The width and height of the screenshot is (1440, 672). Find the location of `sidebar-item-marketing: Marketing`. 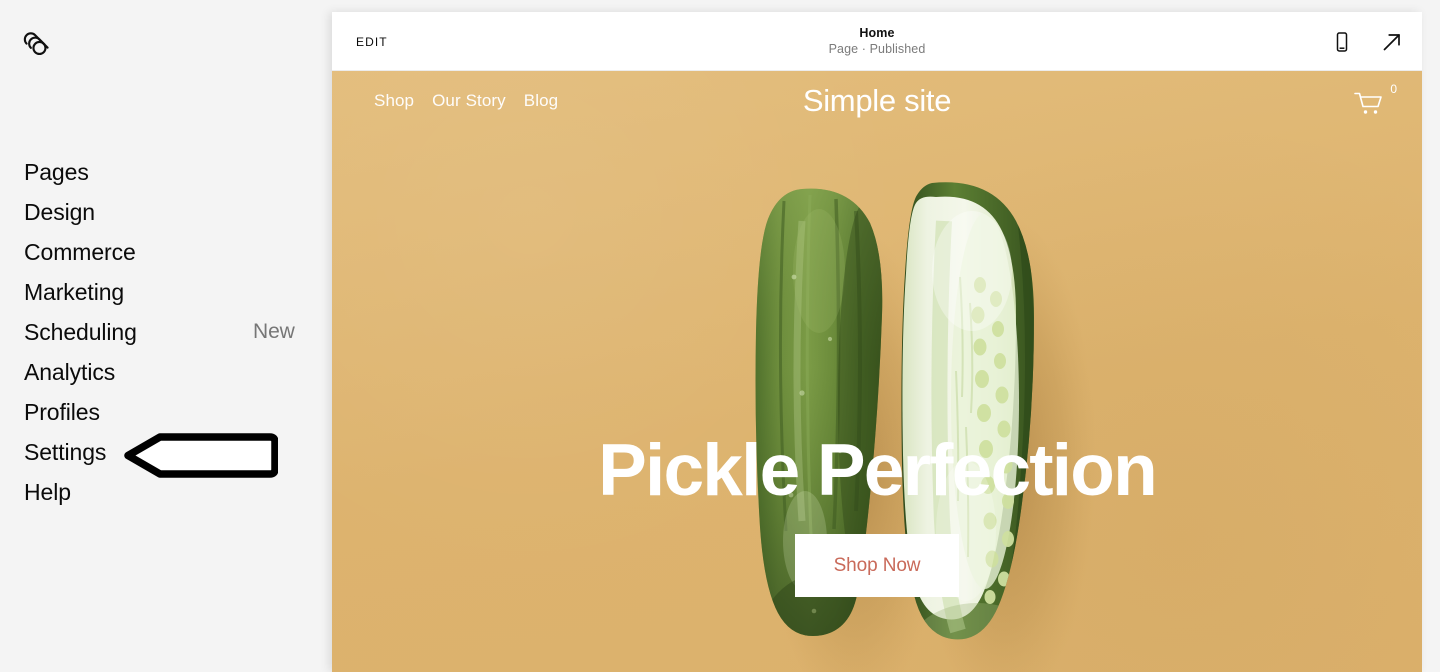

sidebar-item-marketing: Marketing is located at coordinates (166, 292).